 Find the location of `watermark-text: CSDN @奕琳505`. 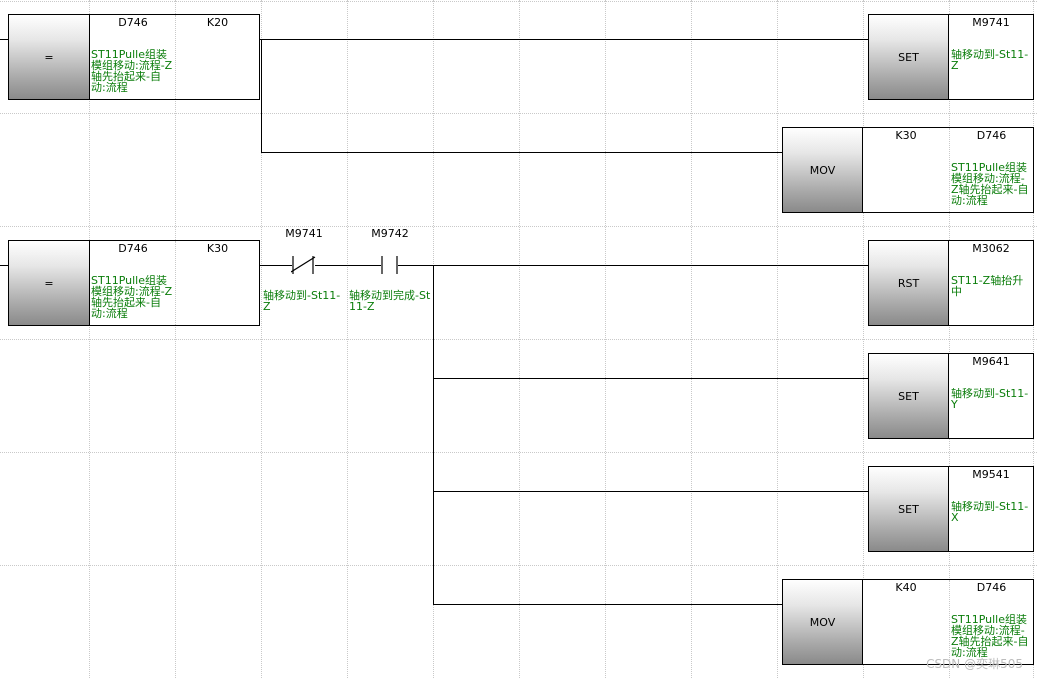

watermark-text: CSDN @奕琳505 is located at coordinates (974, 664).